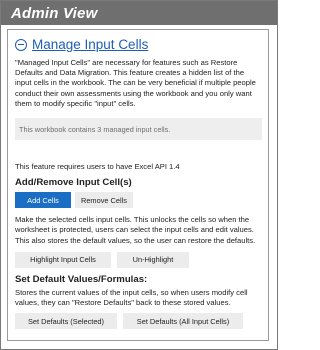 The image size is (320, 350). I want to click on add-cells-button: Add Cells, so click(43, 200).